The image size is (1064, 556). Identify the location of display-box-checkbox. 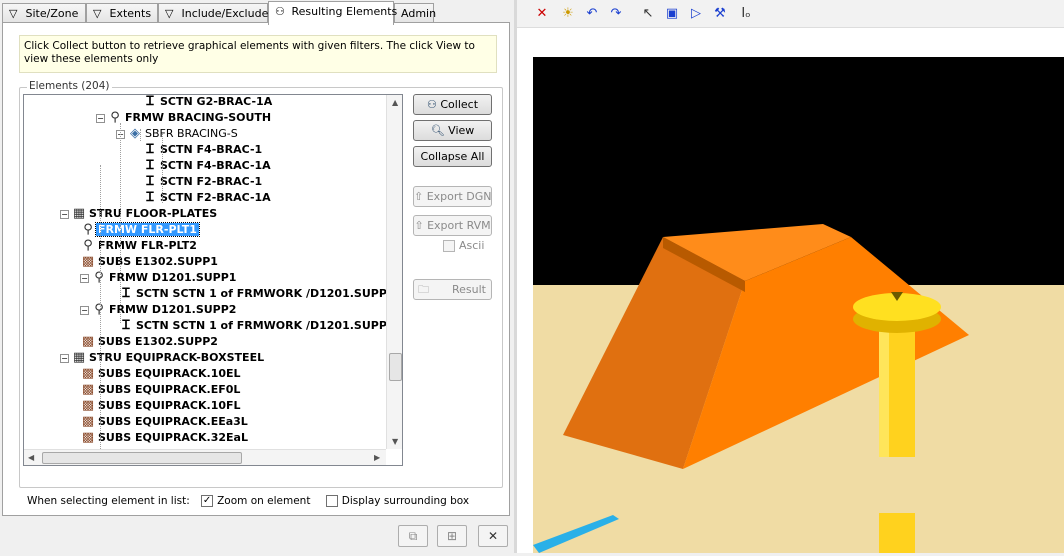
(331, 501).